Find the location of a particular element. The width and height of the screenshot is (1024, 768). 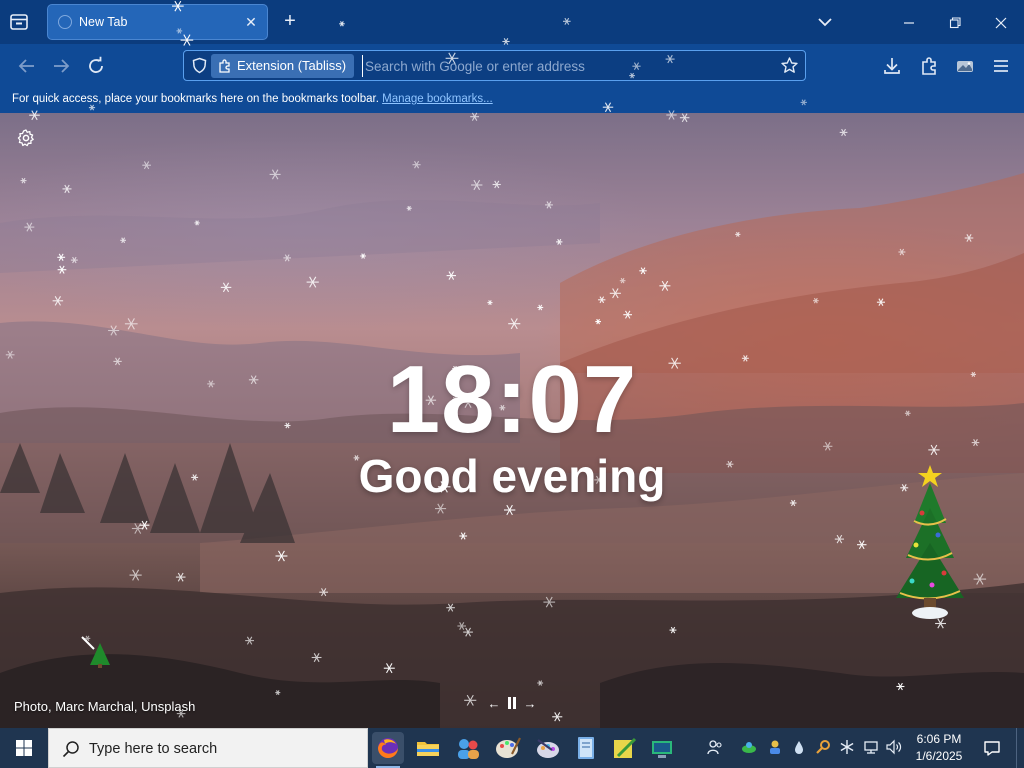

puzzle-icon is located at coordinates (225, 66).